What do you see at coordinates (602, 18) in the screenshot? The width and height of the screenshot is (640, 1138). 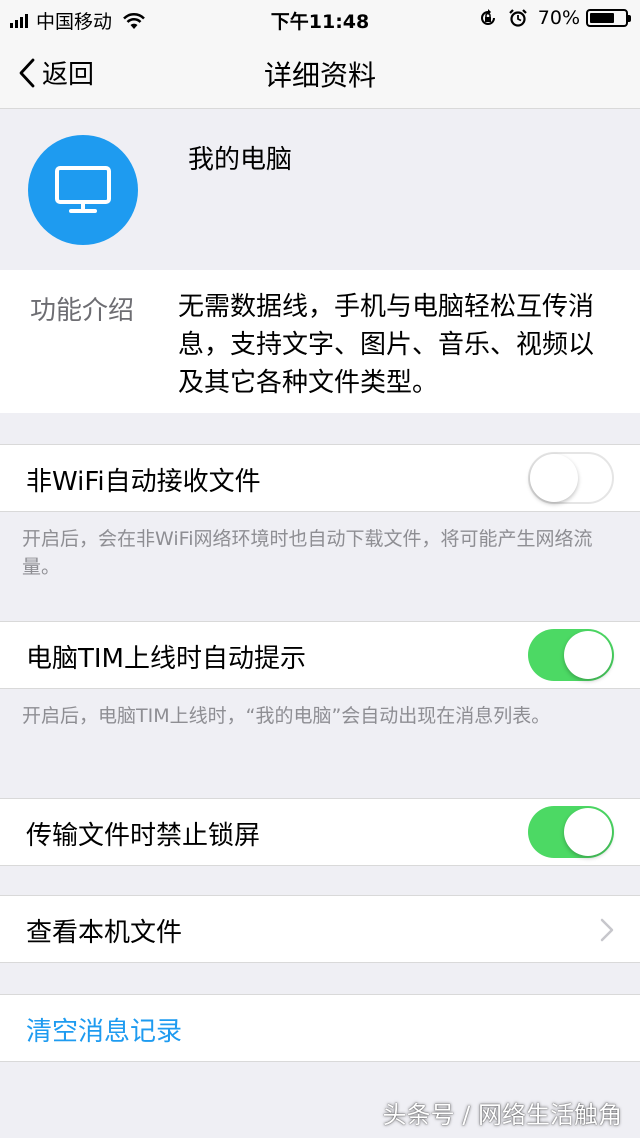 I see `battery-fill` at bounding box center [602, 18].